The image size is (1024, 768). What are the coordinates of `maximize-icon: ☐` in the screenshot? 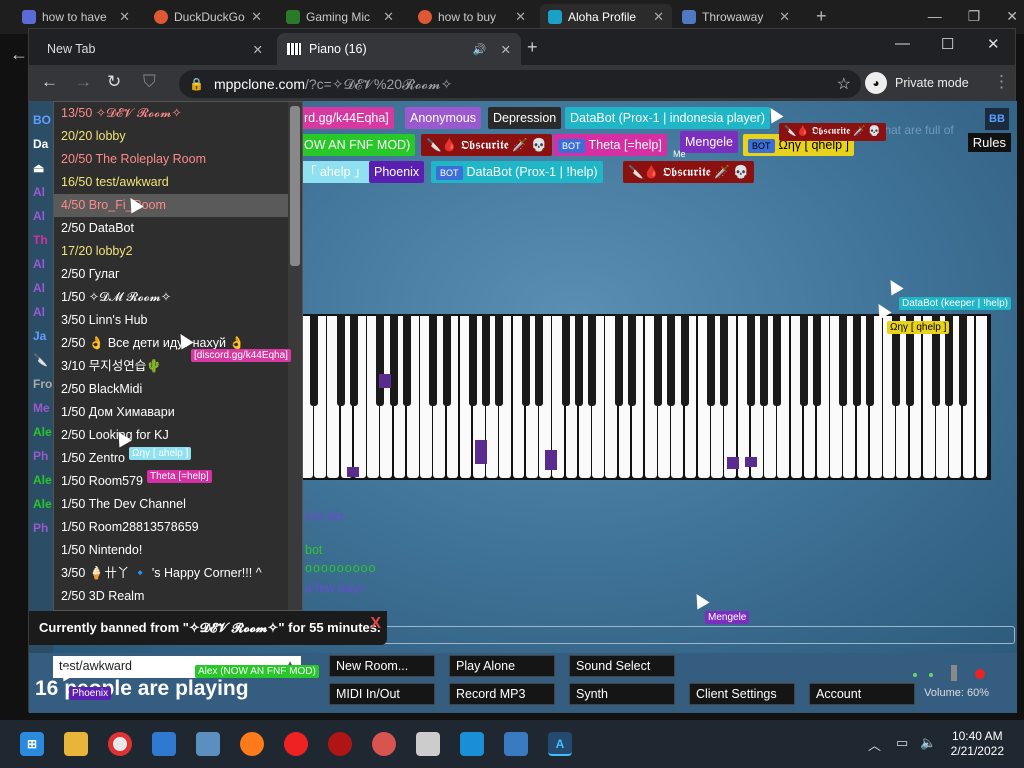 It's located at (947, 44).